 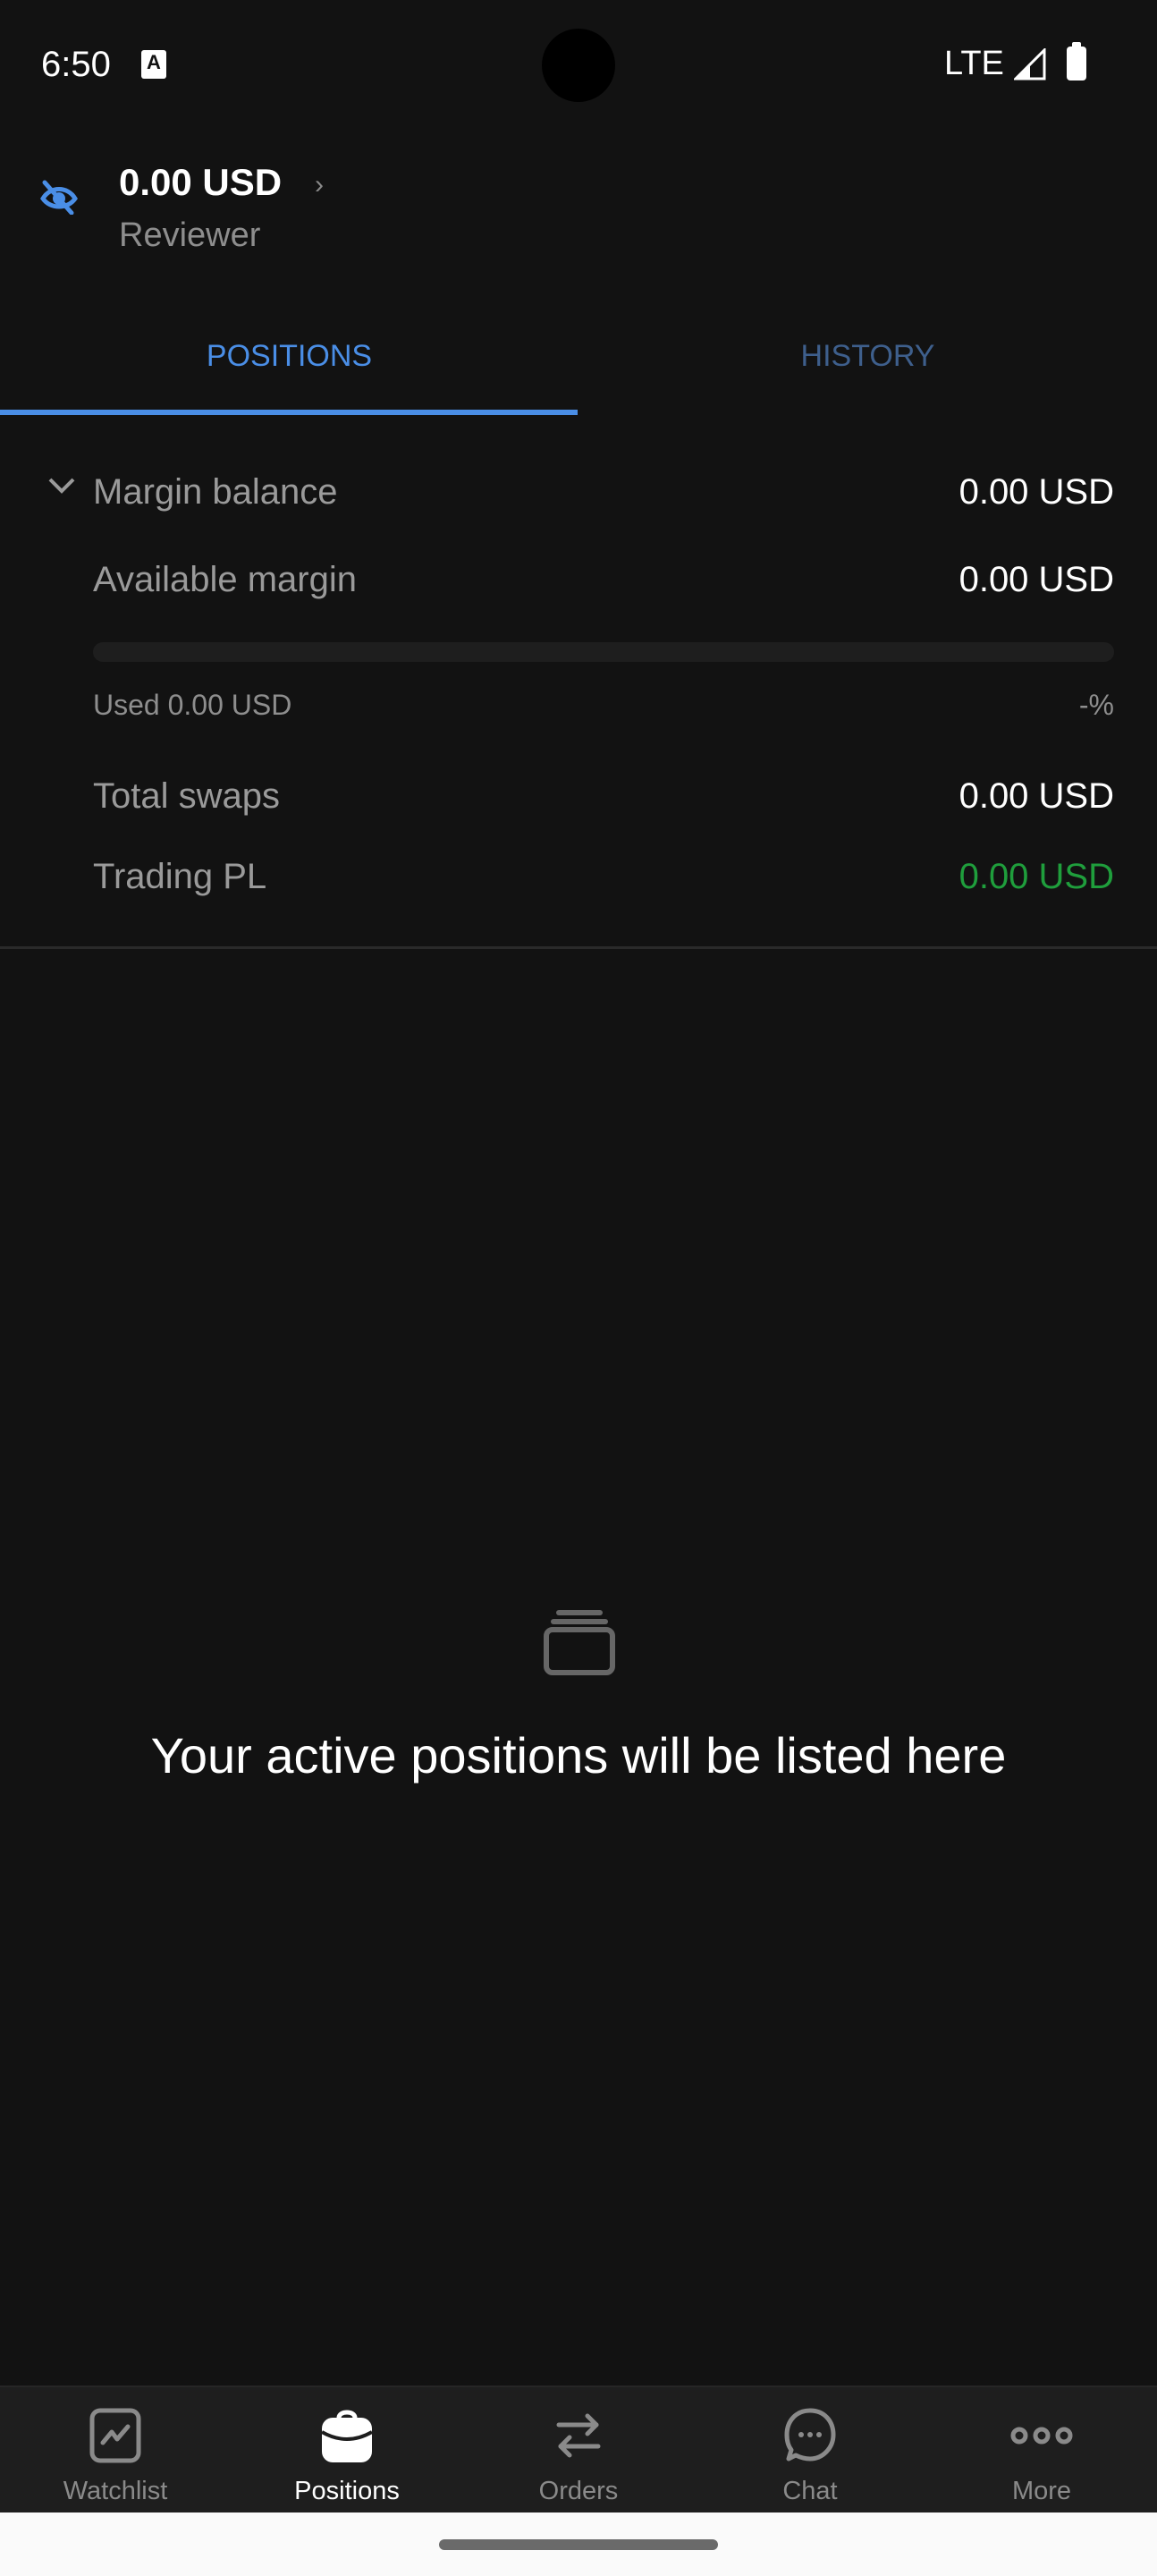 I want to click on status-bar: 6:50 A LTE, so click(x=578, y=62).